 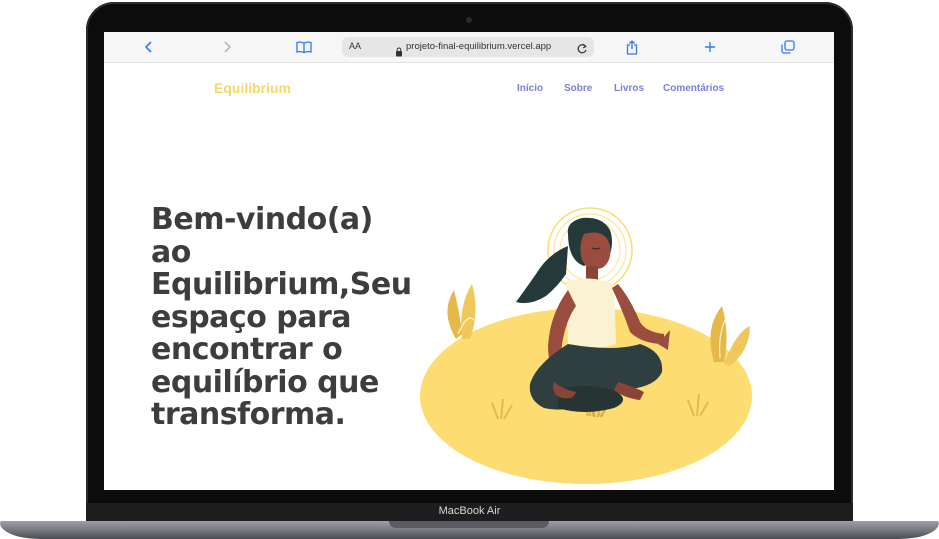 What do you see at coordinates (399, 51) in the screenshot?
I see `lock-icon` at bounding box center [399, 51].